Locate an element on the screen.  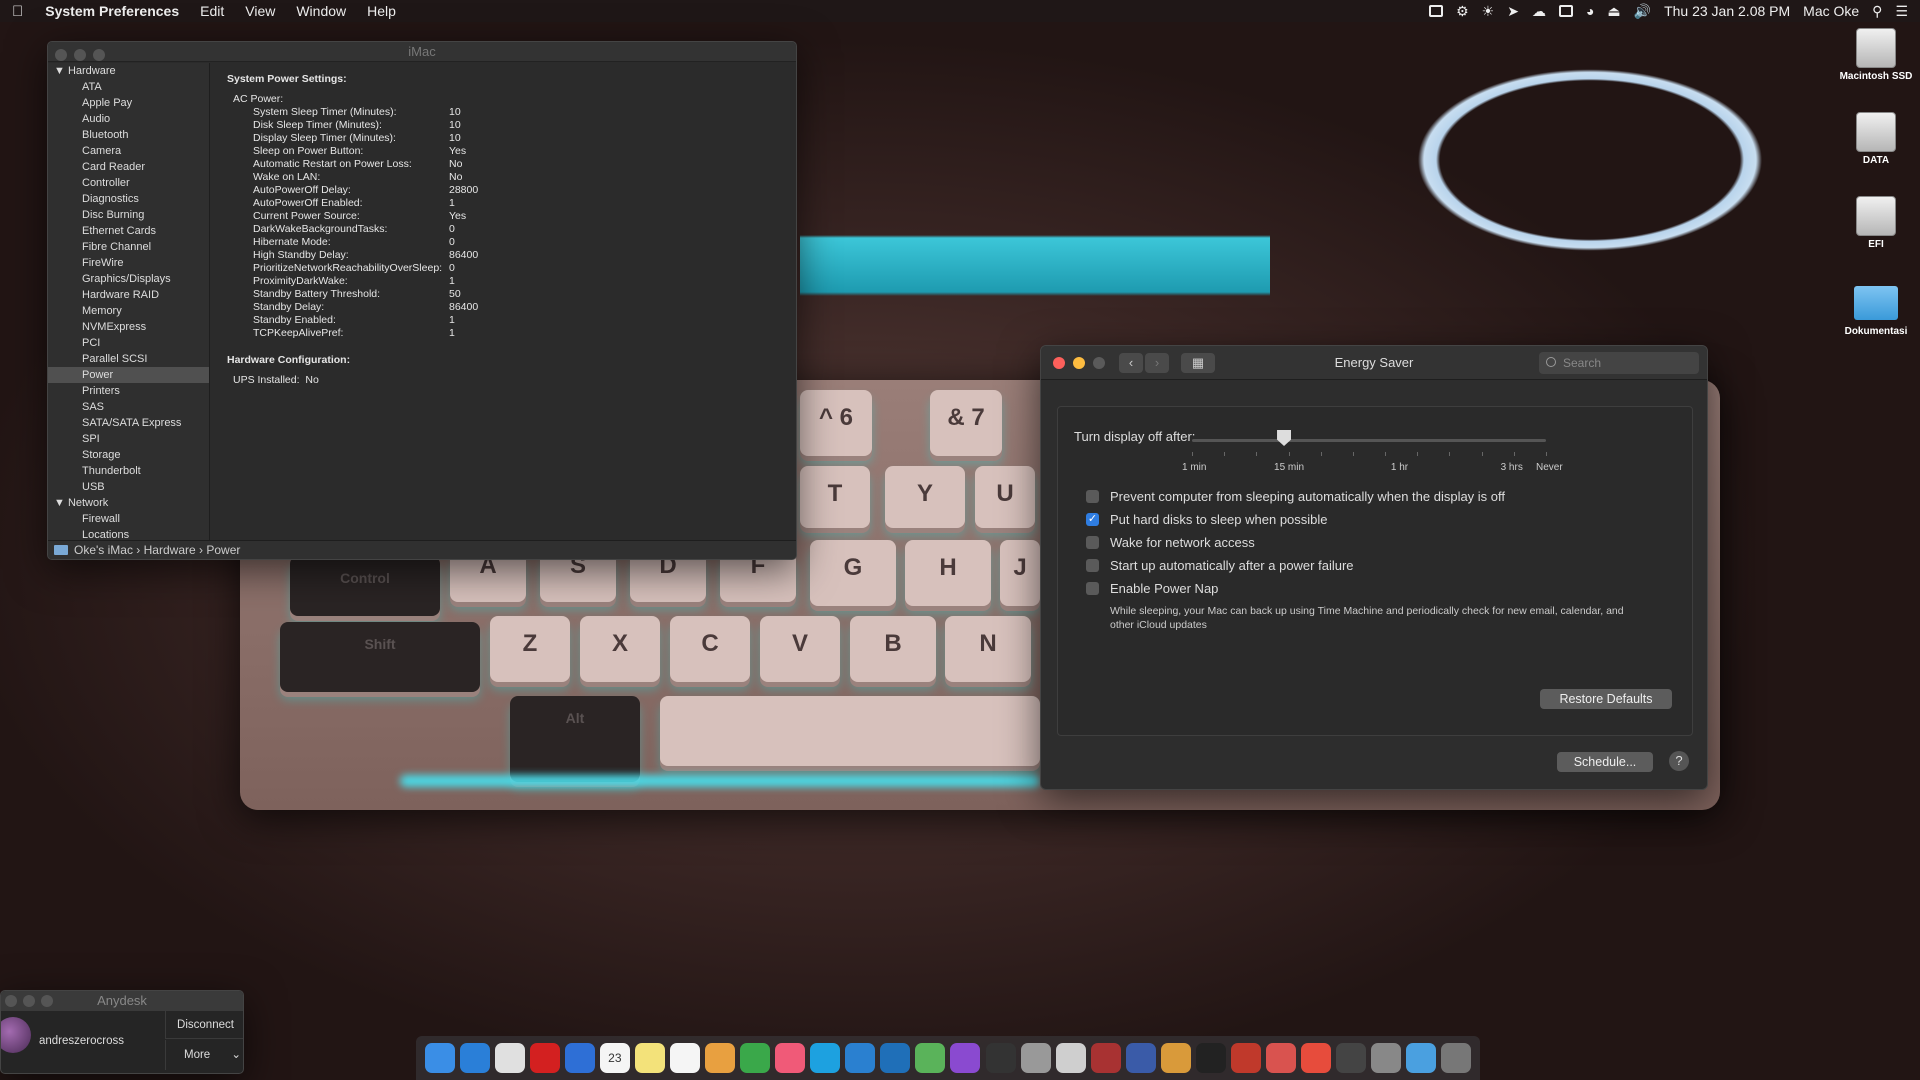
sidebar-item: ATA is located at coordinates (128, 87).